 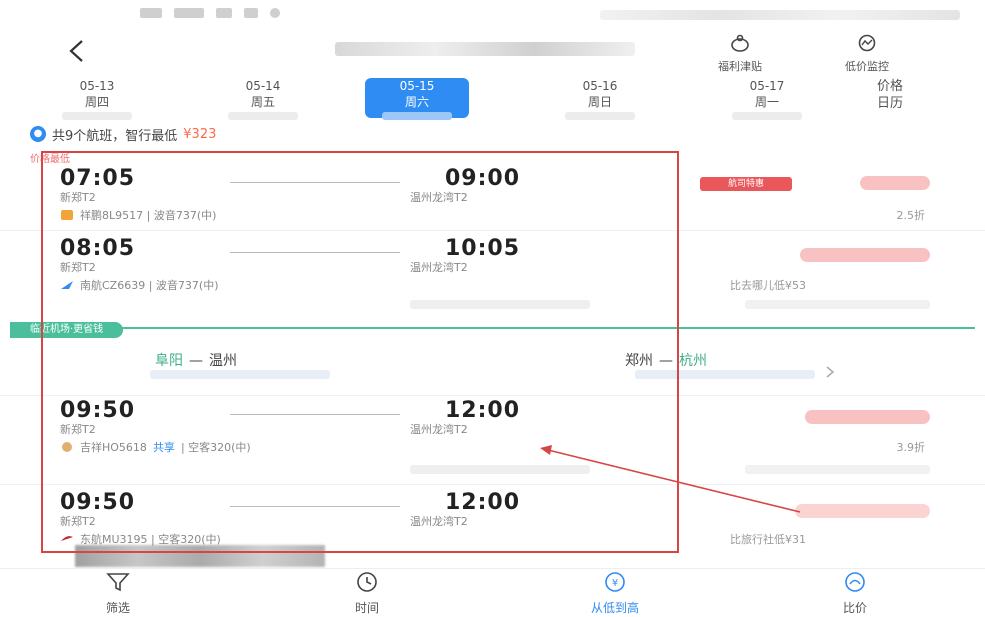 I want to click on benefit-allowance-label: 福利津贴, so click(x=740, y=66).